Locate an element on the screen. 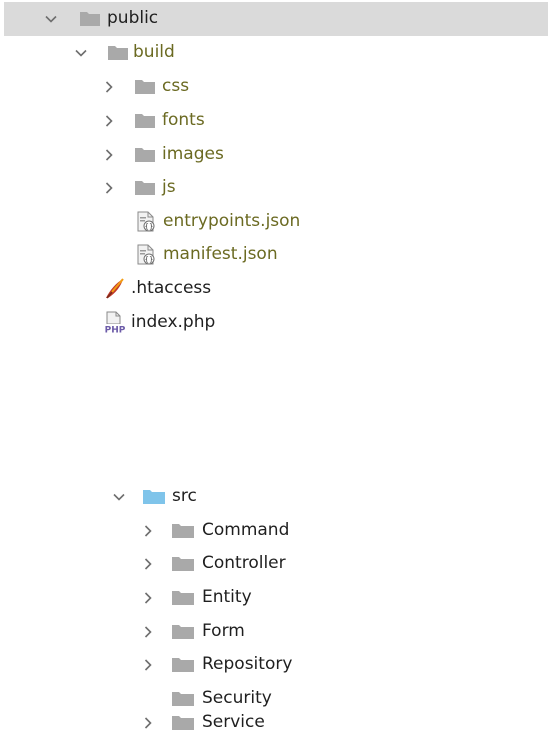  tree-node-label: Repository is located at coordinates (247, 664).